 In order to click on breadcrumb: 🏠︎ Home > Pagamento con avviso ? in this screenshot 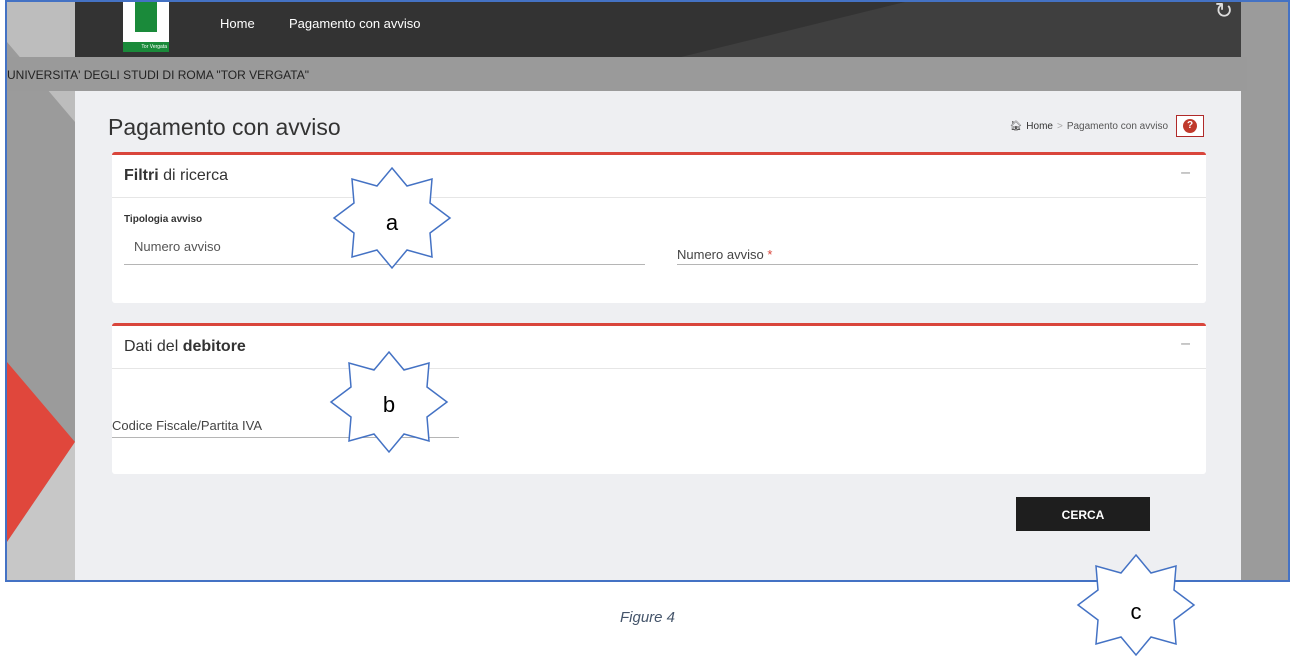, I will do `click(1107, 126)`.